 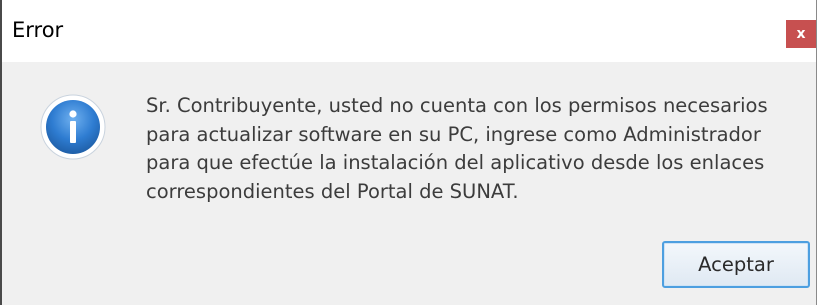 What do you see at coordinates (38, 30) in the screenshot?
I see `window-title: Error` at bounding box center [38, 30].